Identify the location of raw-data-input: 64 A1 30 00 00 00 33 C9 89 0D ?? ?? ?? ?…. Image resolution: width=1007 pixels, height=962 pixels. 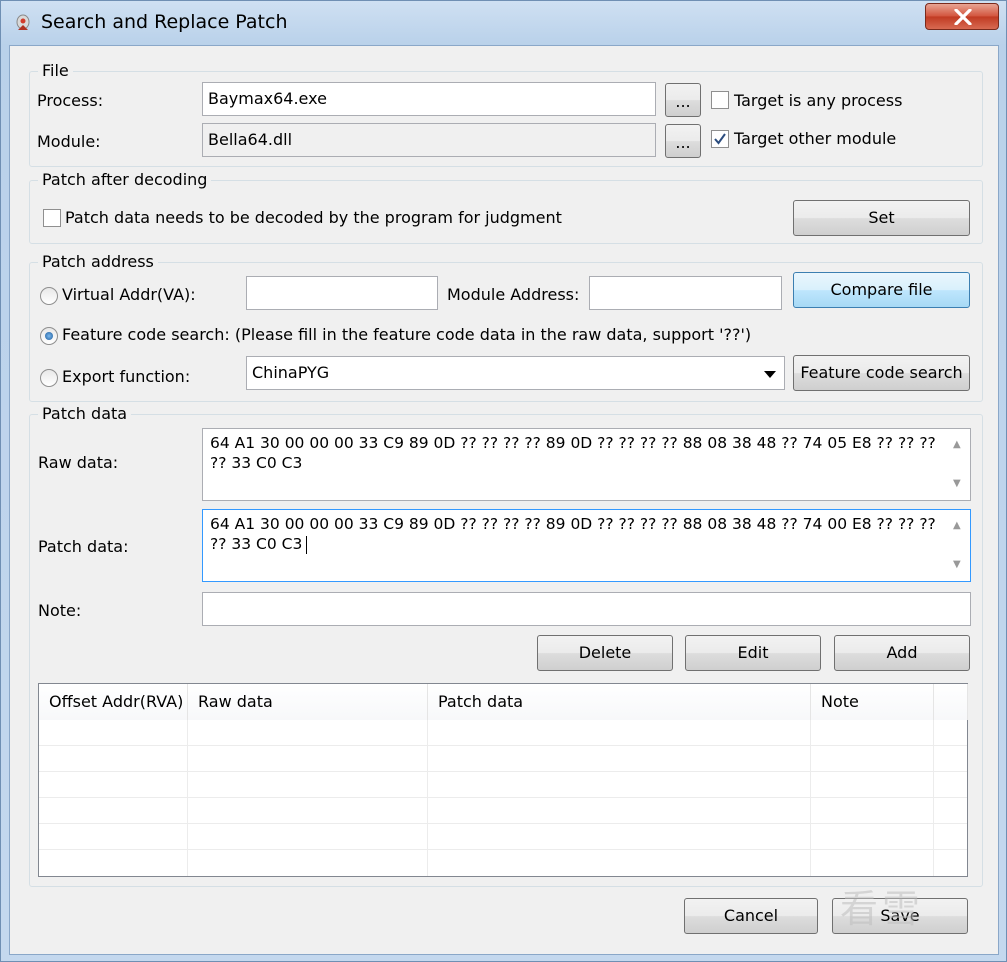
(586, 464).